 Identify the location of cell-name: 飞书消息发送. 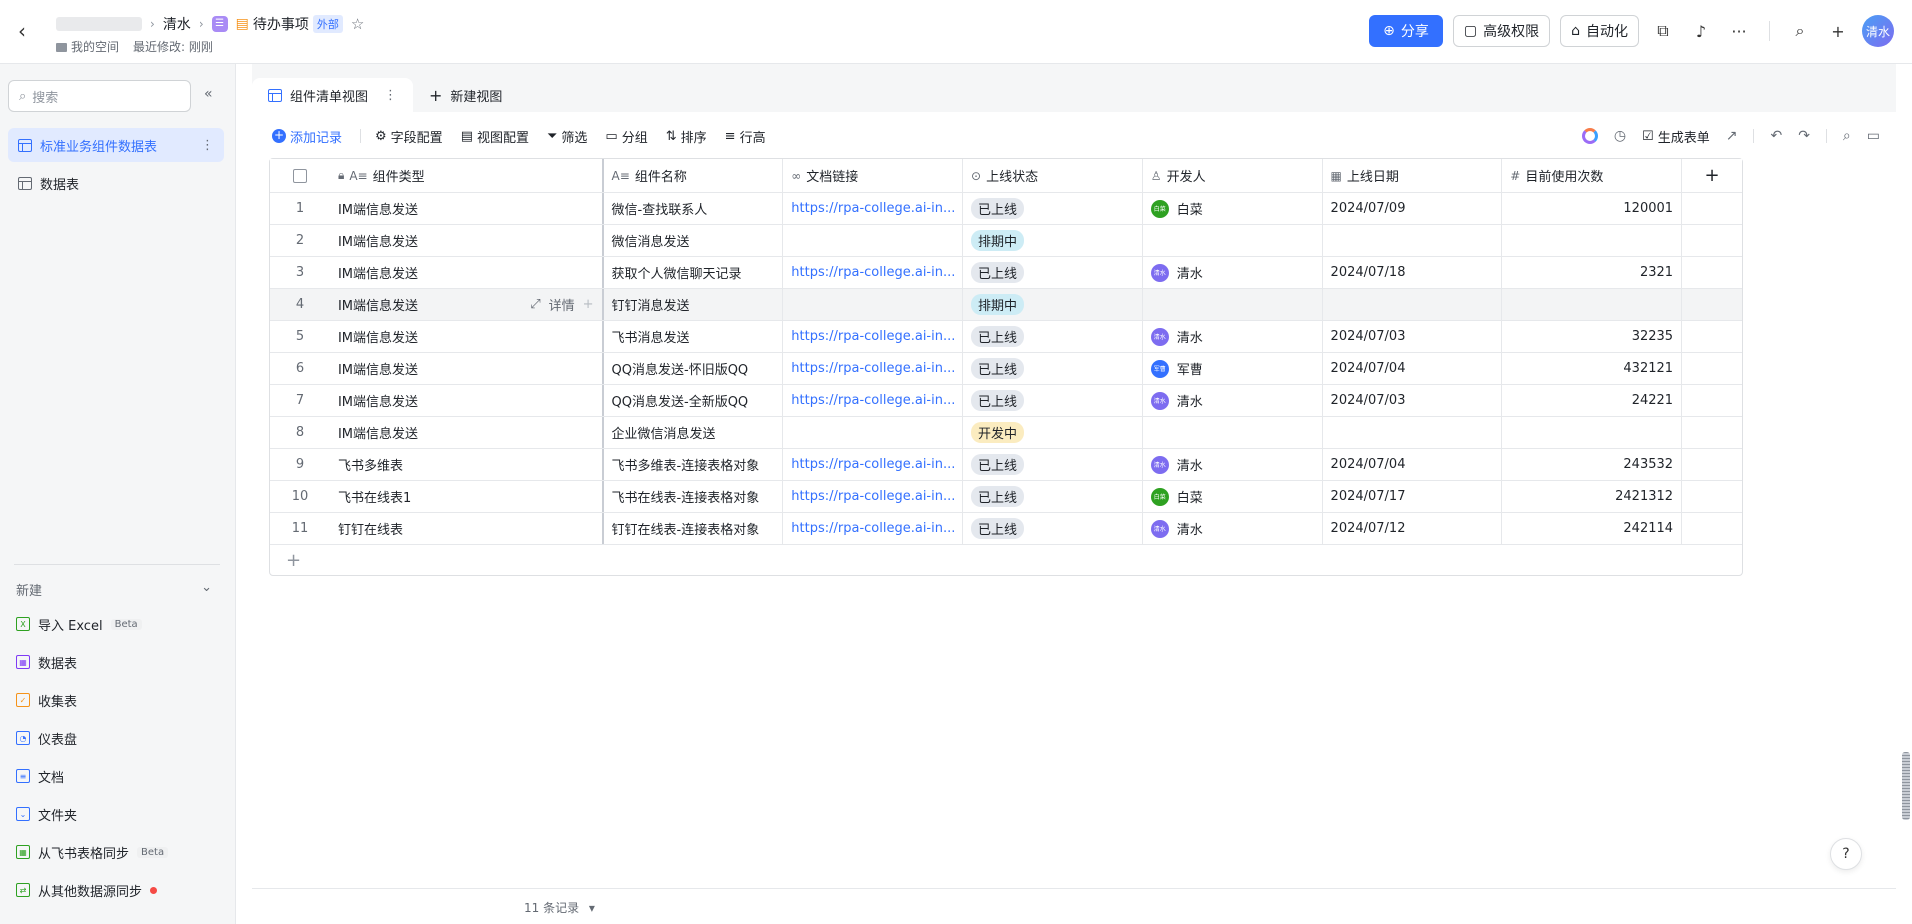
(694, 336).